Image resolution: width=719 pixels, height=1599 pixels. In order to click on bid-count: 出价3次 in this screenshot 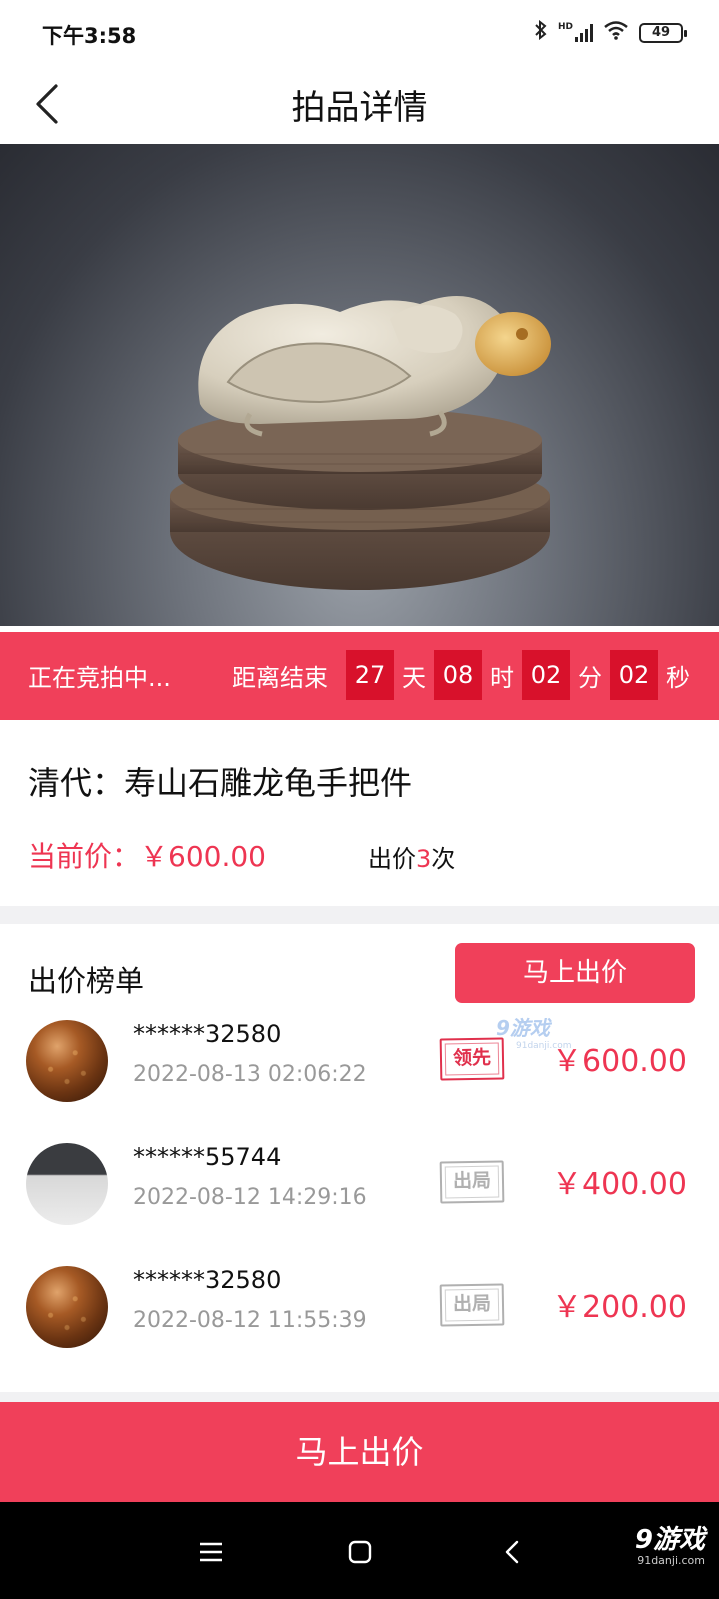, I will do `click(411, 856)`.